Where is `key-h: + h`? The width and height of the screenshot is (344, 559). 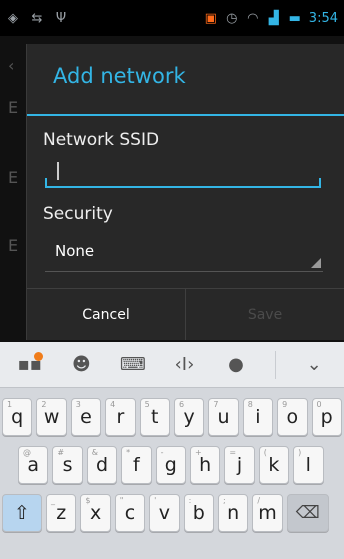 key-h: + h is located at coordinates (205, 465).